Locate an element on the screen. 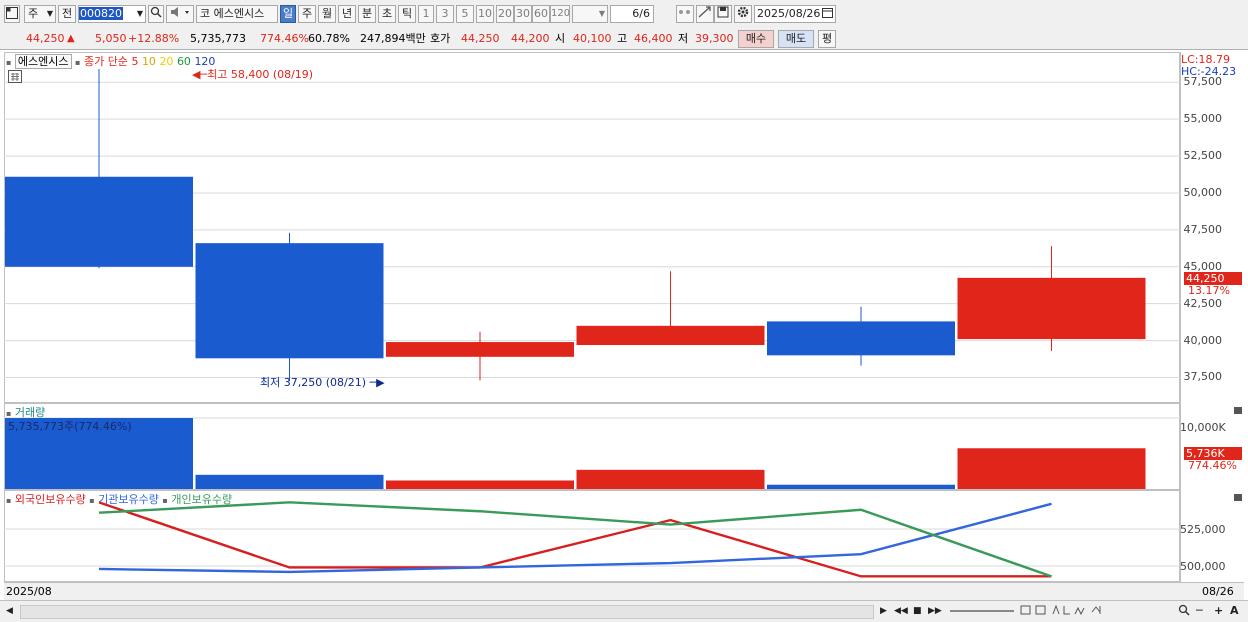 This screenshot has height=622, width=1248. interval-select: ▼ is located at coordinates (590, 14).